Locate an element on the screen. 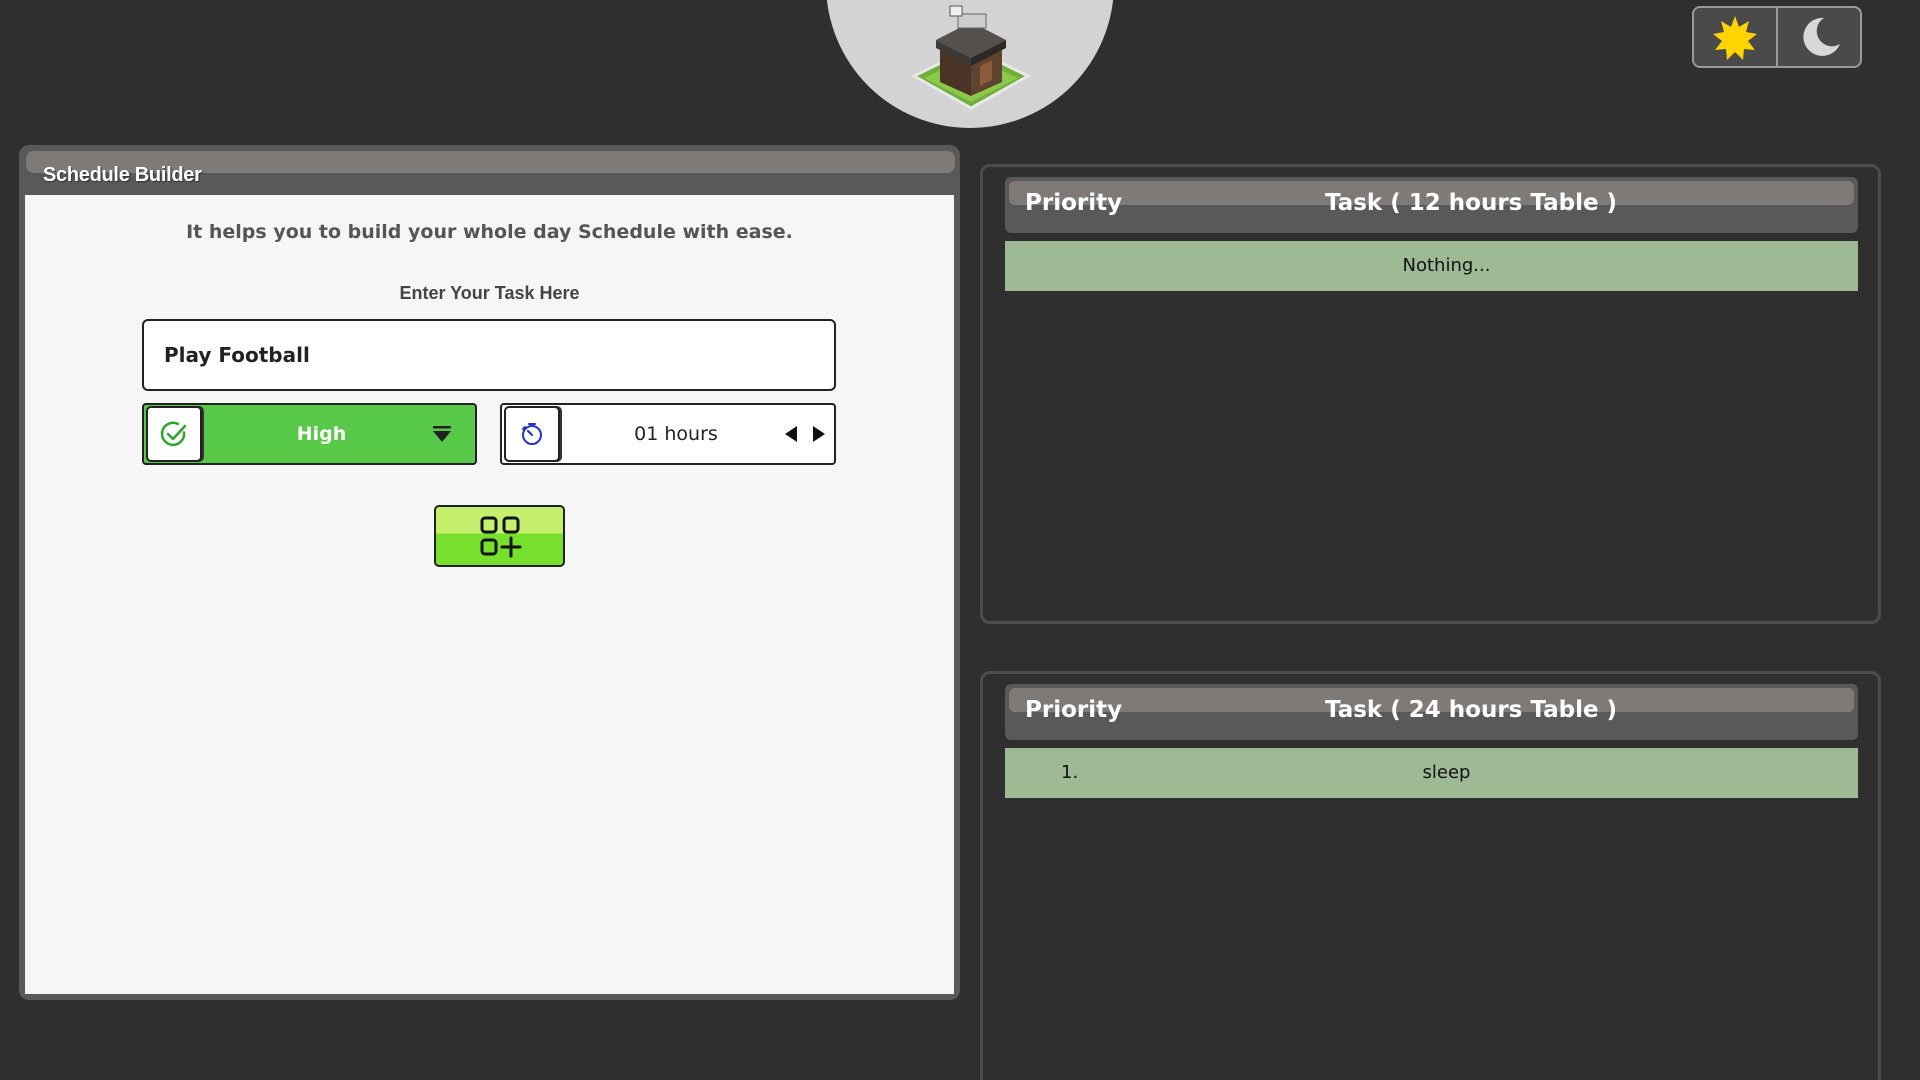 Image resolution: width=1920 pixels, height=1080 pixels. theme-toggle is located at coordinates (1777, 37).